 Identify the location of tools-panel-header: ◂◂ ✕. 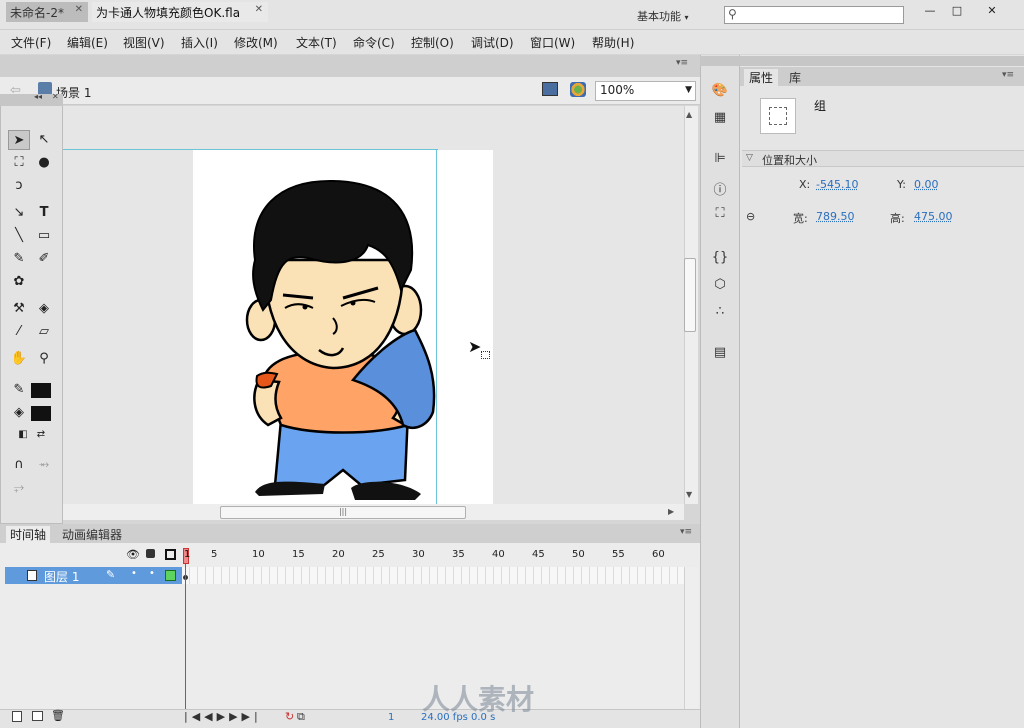
(31, 99).